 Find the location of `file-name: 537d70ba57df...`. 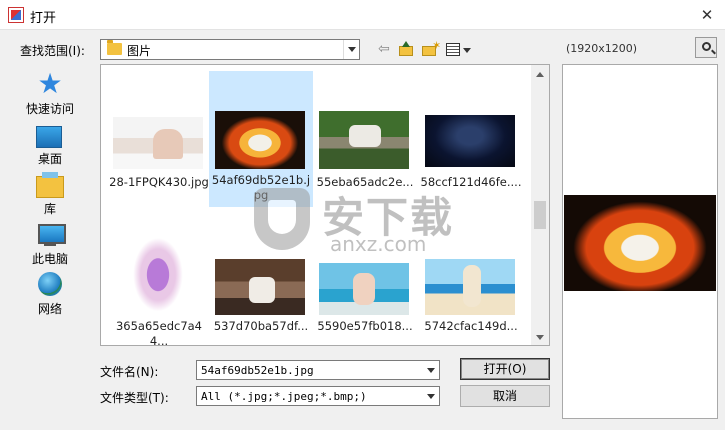

file-name: 537d70ba57df... is located at coordinates (261, 326).